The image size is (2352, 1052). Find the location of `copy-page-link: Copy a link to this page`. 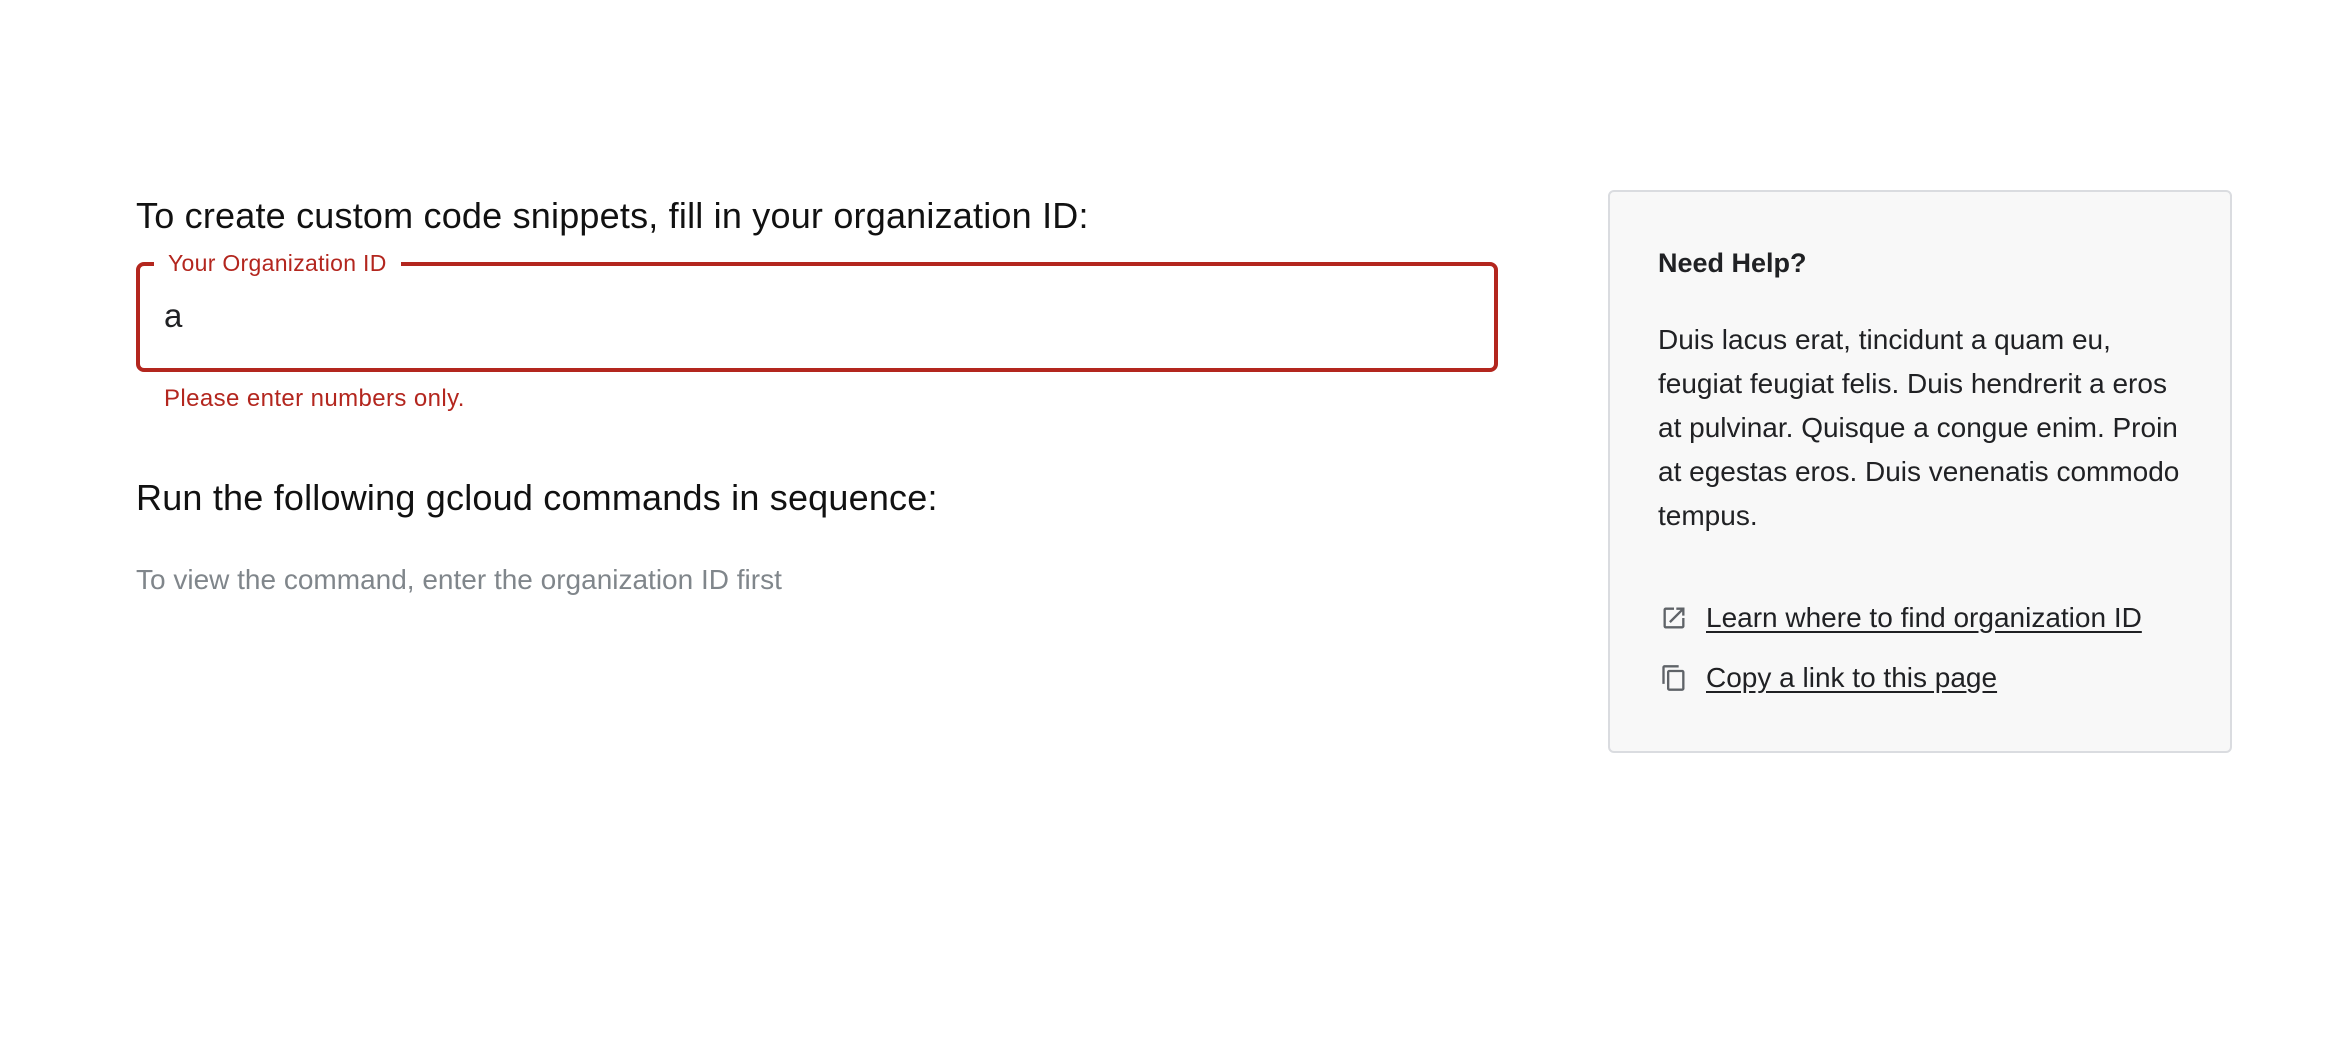

copy-page-link: Copy a link to this page is located at coordinates (1920, 678).